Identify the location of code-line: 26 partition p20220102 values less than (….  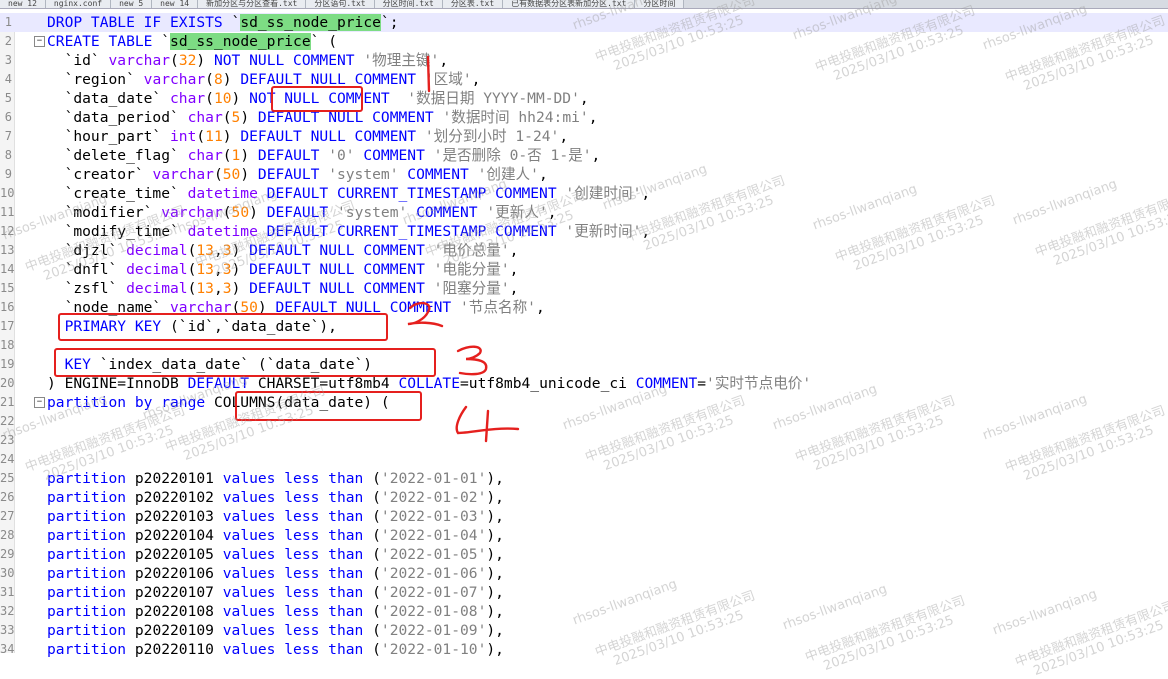
(584, 497).